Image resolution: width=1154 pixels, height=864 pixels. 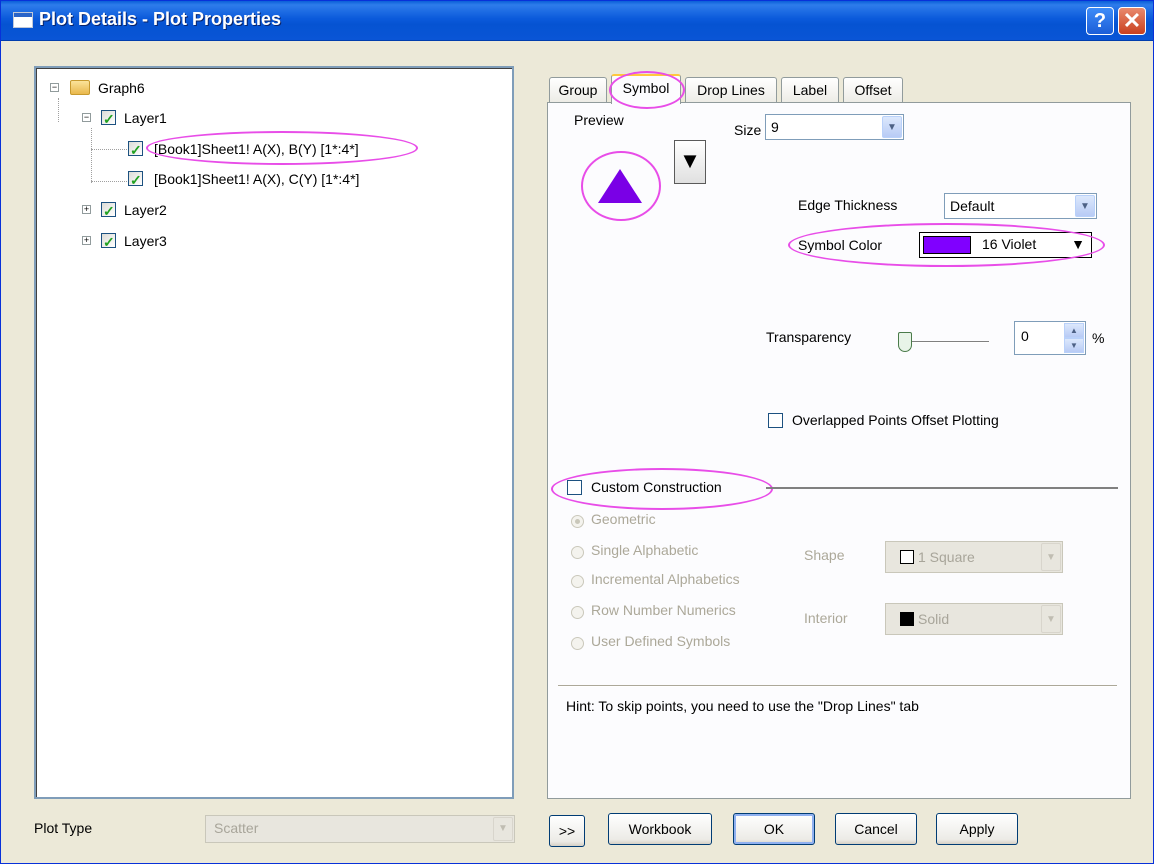 What do you see at coordinates (775, 127) in the screenshot?
I see `size-value: 9` at bounding box center [775, 127].